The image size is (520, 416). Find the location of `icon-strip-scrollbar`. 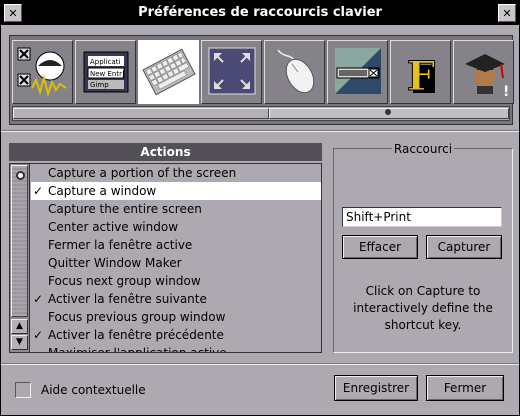

icon-strip-scrollbar is located at coordinates (261, 113).